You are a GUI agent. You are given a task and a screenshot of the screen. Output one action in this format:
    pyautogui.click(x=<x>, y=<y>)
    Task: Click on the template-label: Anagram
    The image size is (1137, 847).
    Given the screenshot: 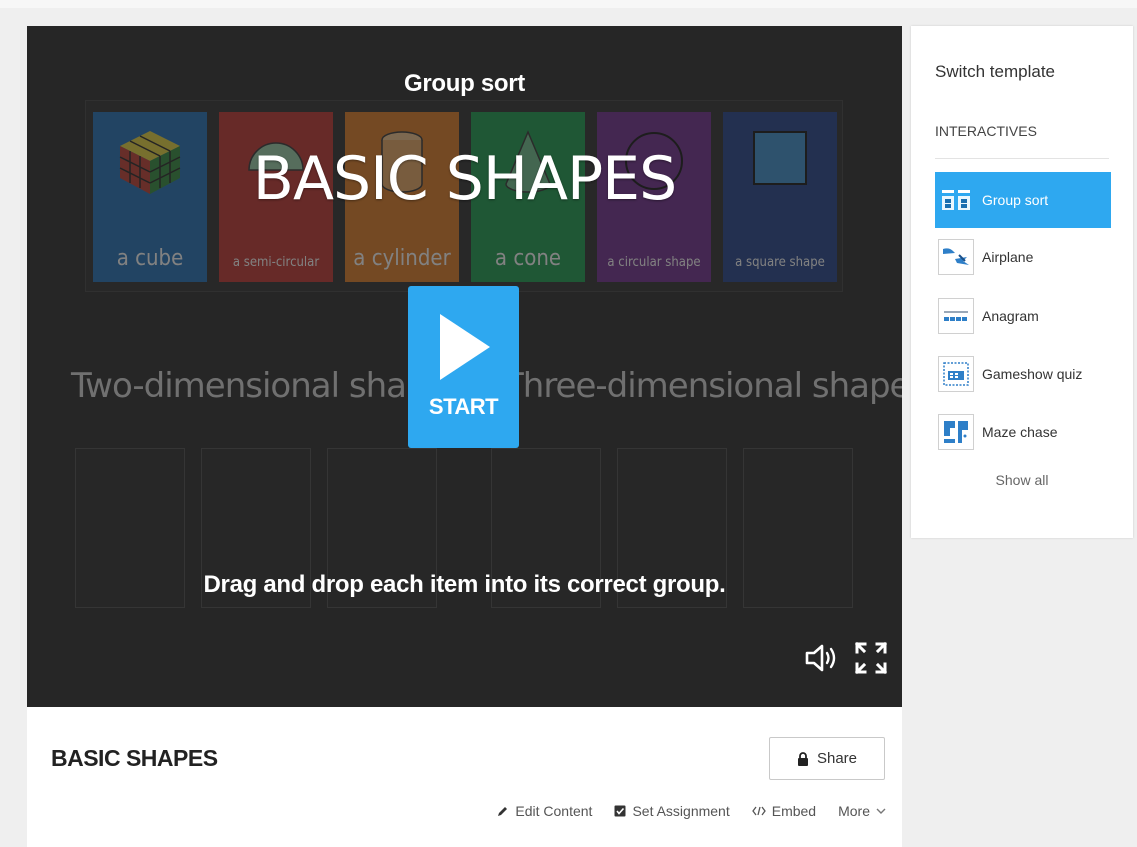 What is the action you would take?
    pyautogui.click(x=1010, y=316)
    